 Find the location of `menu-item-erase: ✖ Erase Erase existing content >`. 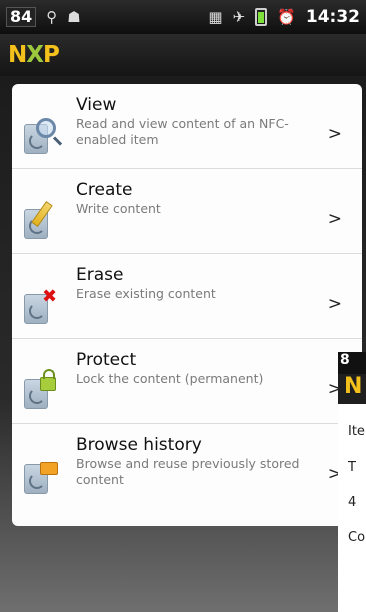

menu-item-erase: ✖ Erase Erase existing content > is located at coordinates (187, 296).